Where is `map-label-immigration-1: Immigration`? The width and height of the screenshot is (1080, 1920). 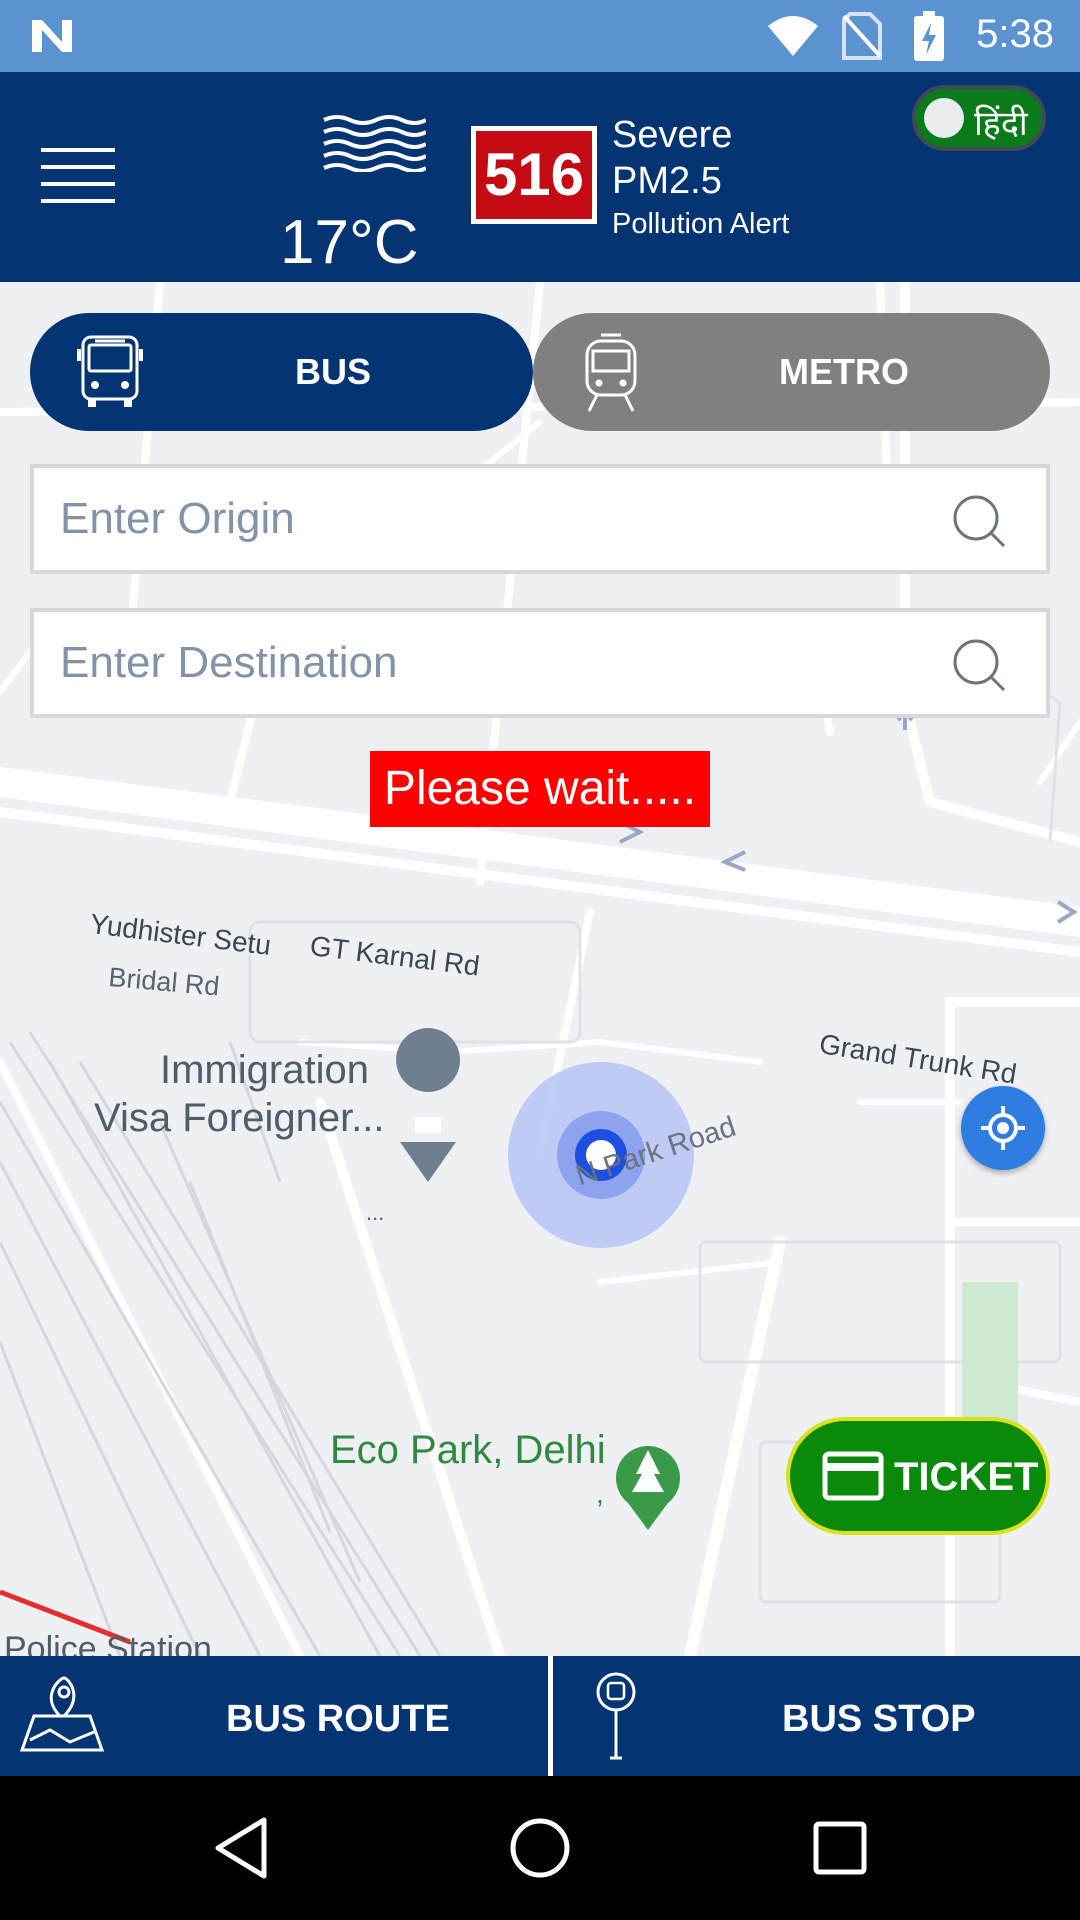 map-label-immigration-1: Immigration is located at coordinates (264, 1070).